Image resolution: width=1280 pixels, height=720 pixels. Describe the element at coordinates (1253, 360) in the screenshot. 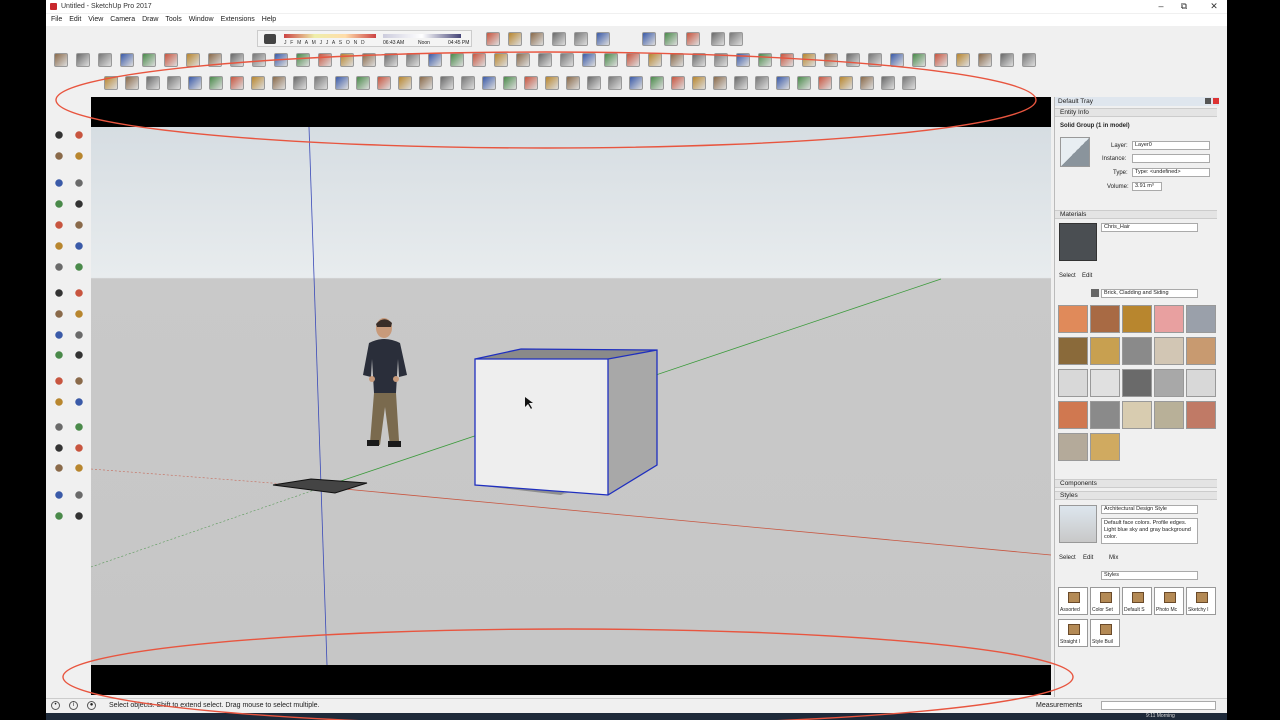

I see `right-letterbox` at that location.